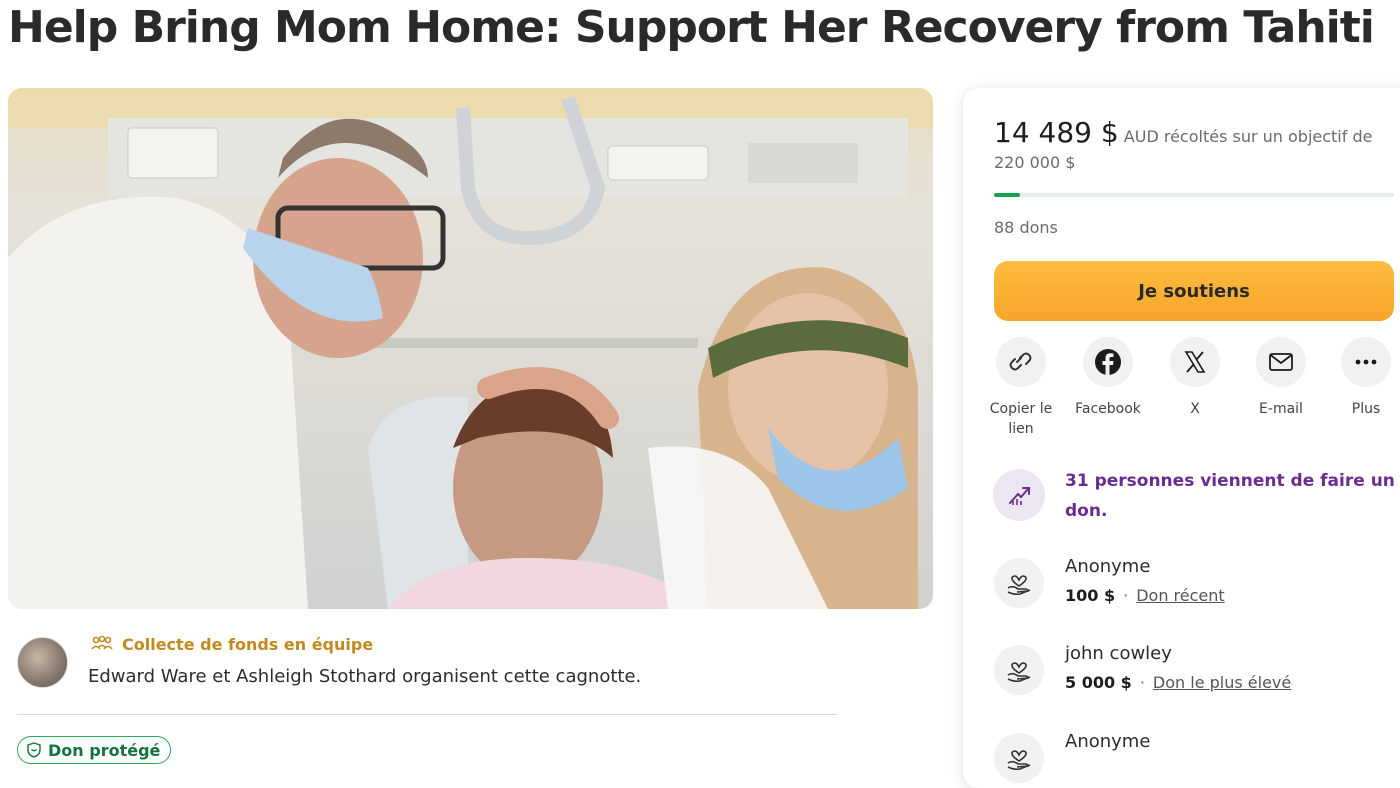  What do you see at coordinates (102, 642) in the screenshot?
I see `team-icon` at bounding box center [102, 642].